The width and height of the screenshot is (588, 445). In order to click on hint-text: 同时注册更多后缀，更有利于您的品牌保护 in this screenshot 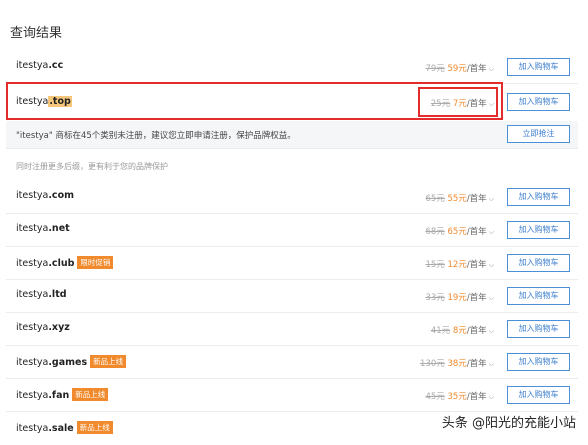, I will do `click(92, 166)`.